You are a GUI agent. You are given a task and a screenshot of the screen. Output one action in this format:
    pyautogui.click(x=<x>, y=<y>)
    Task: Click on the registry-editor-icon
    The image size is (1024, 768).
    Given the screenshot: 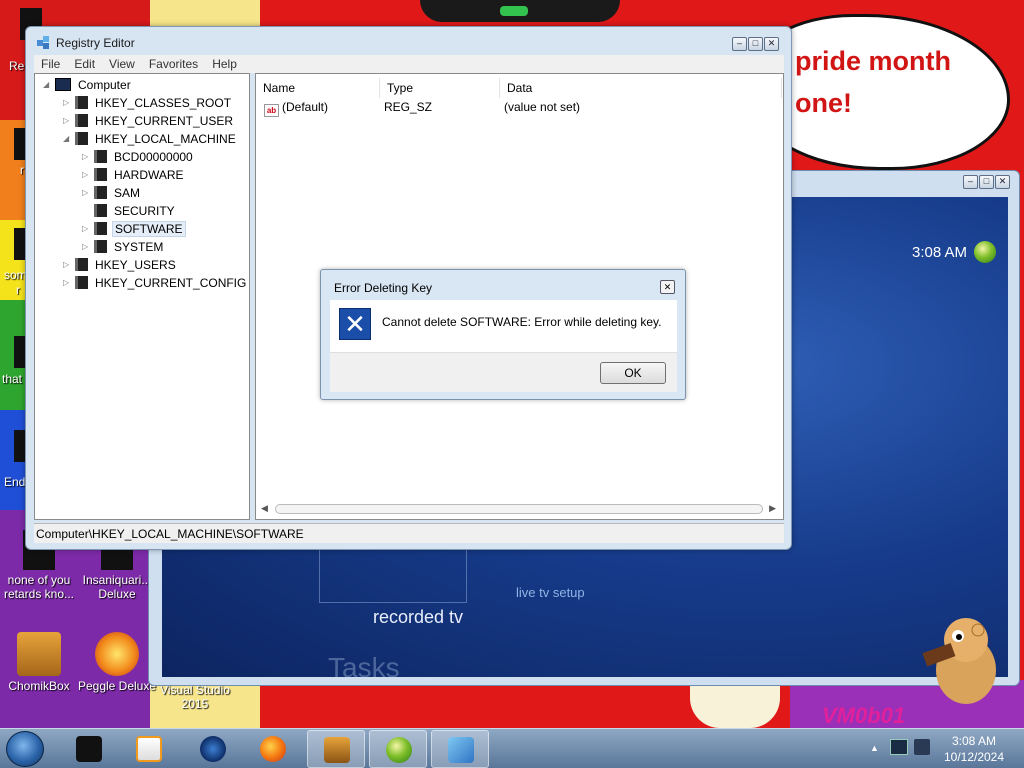 What is the action you would take?
    pyautogui.click(x=461, y=750)
    